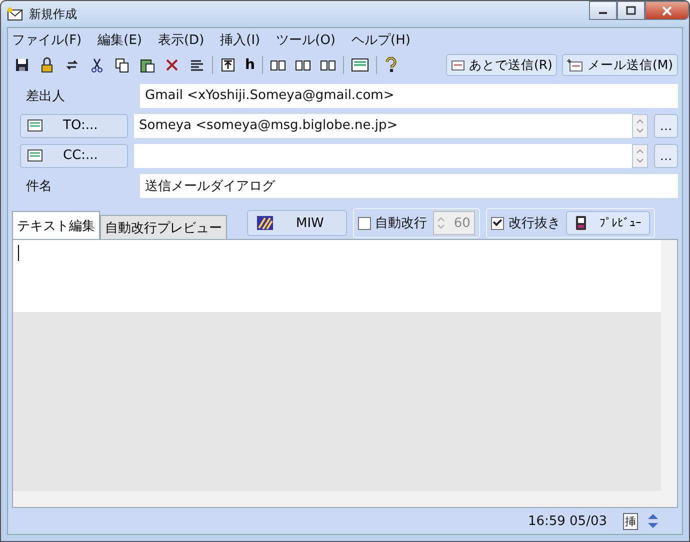  What do you see at coordinates (56, 225) in the screenshot?
I see `tab: テキスト編集` at bounding box center [56, 225].